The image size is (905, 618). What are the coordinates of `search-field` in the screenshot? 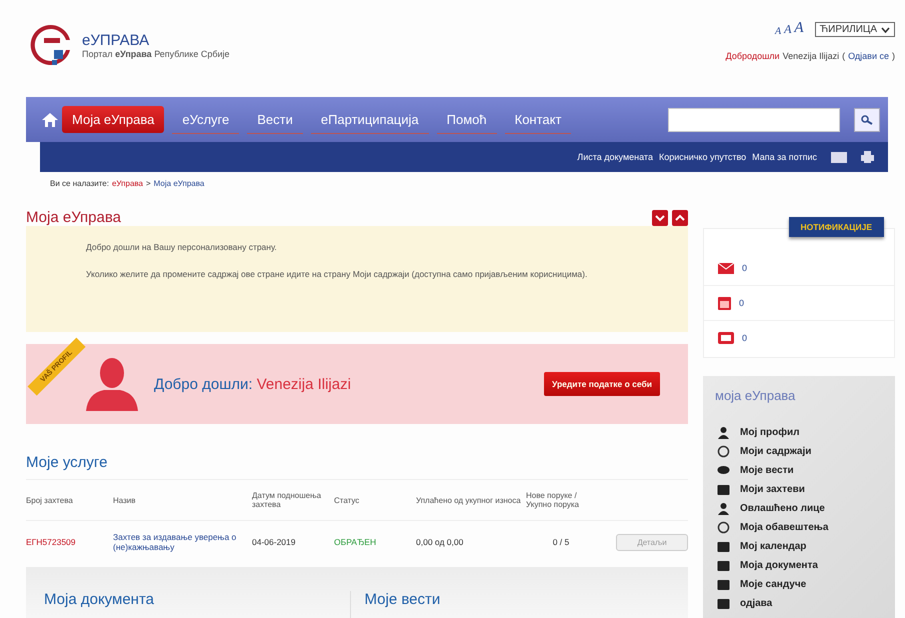 It's located at (754, 120).